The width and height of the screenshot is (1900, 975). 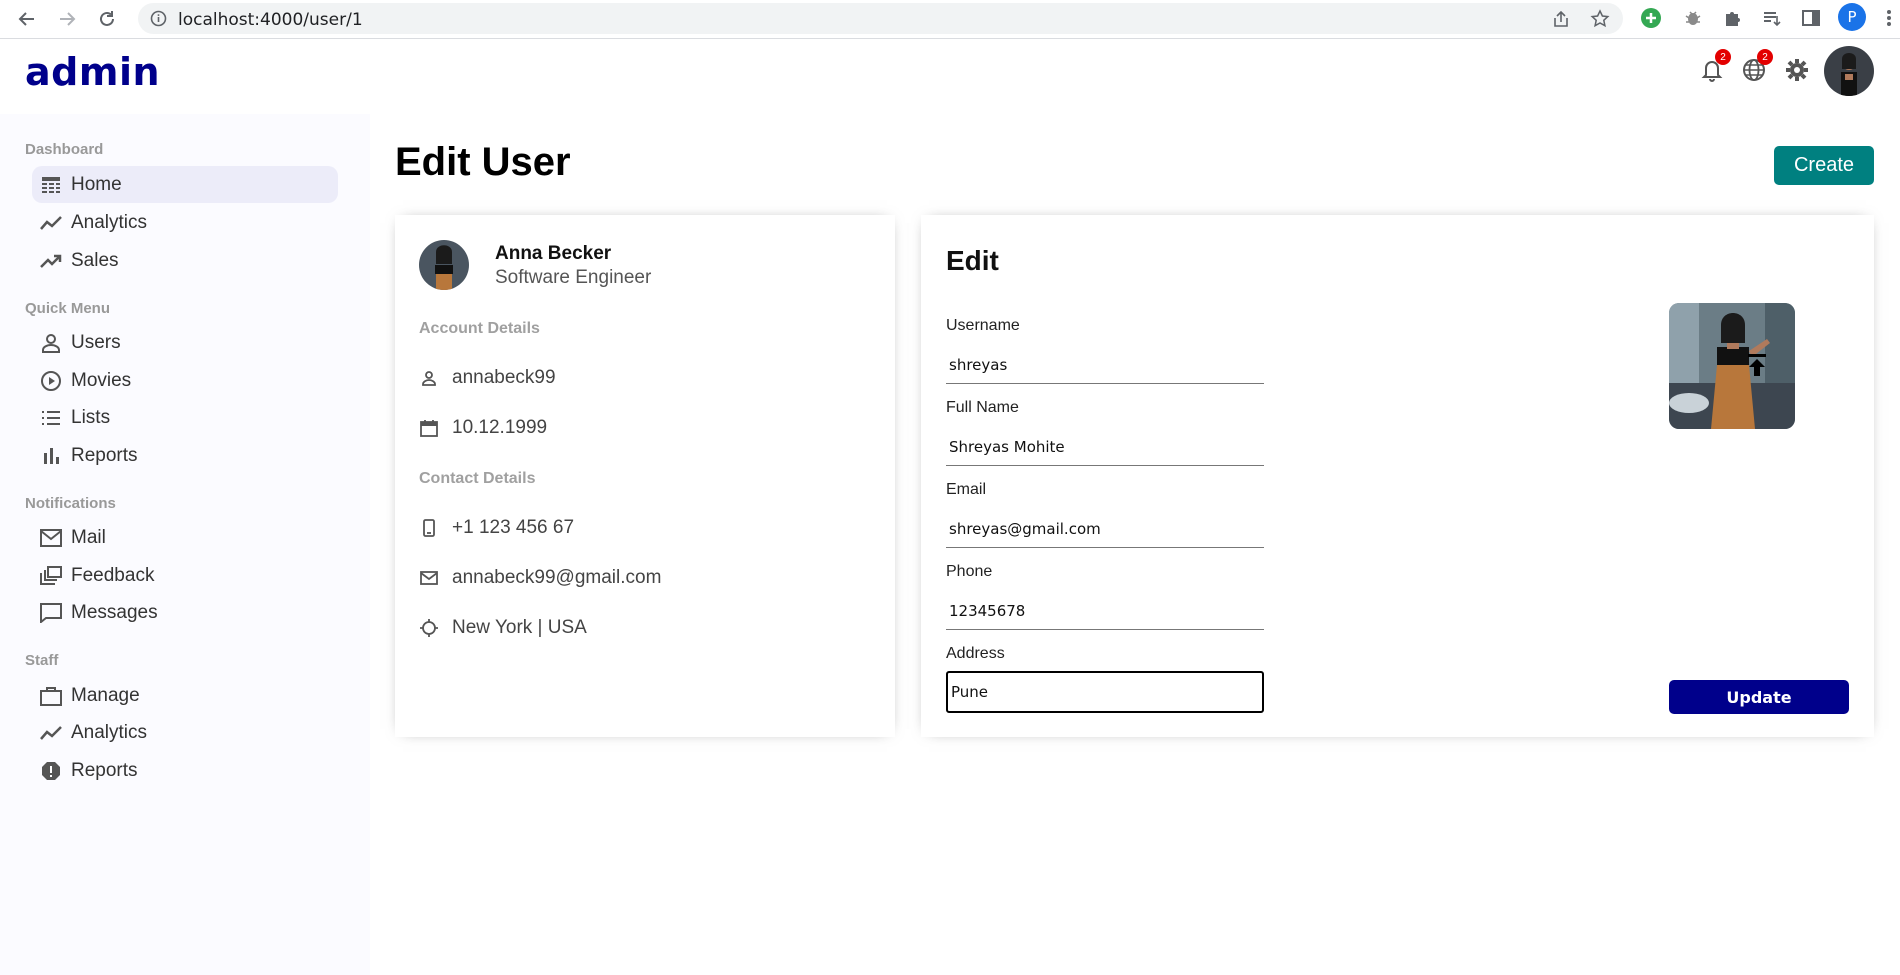 What do you see at coordinates (114, 612) in the screenshot?
I see `sidebar-item-label: Messages` at bounding box center [114, 612].